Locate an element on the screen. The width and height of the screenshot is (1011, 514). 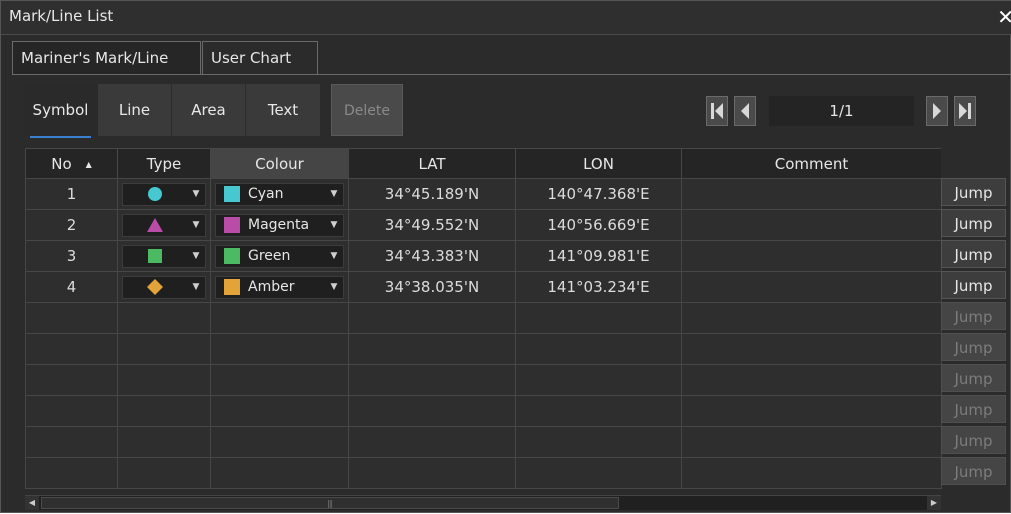
page-number: 1/1 is located at coordinates (841, 111).